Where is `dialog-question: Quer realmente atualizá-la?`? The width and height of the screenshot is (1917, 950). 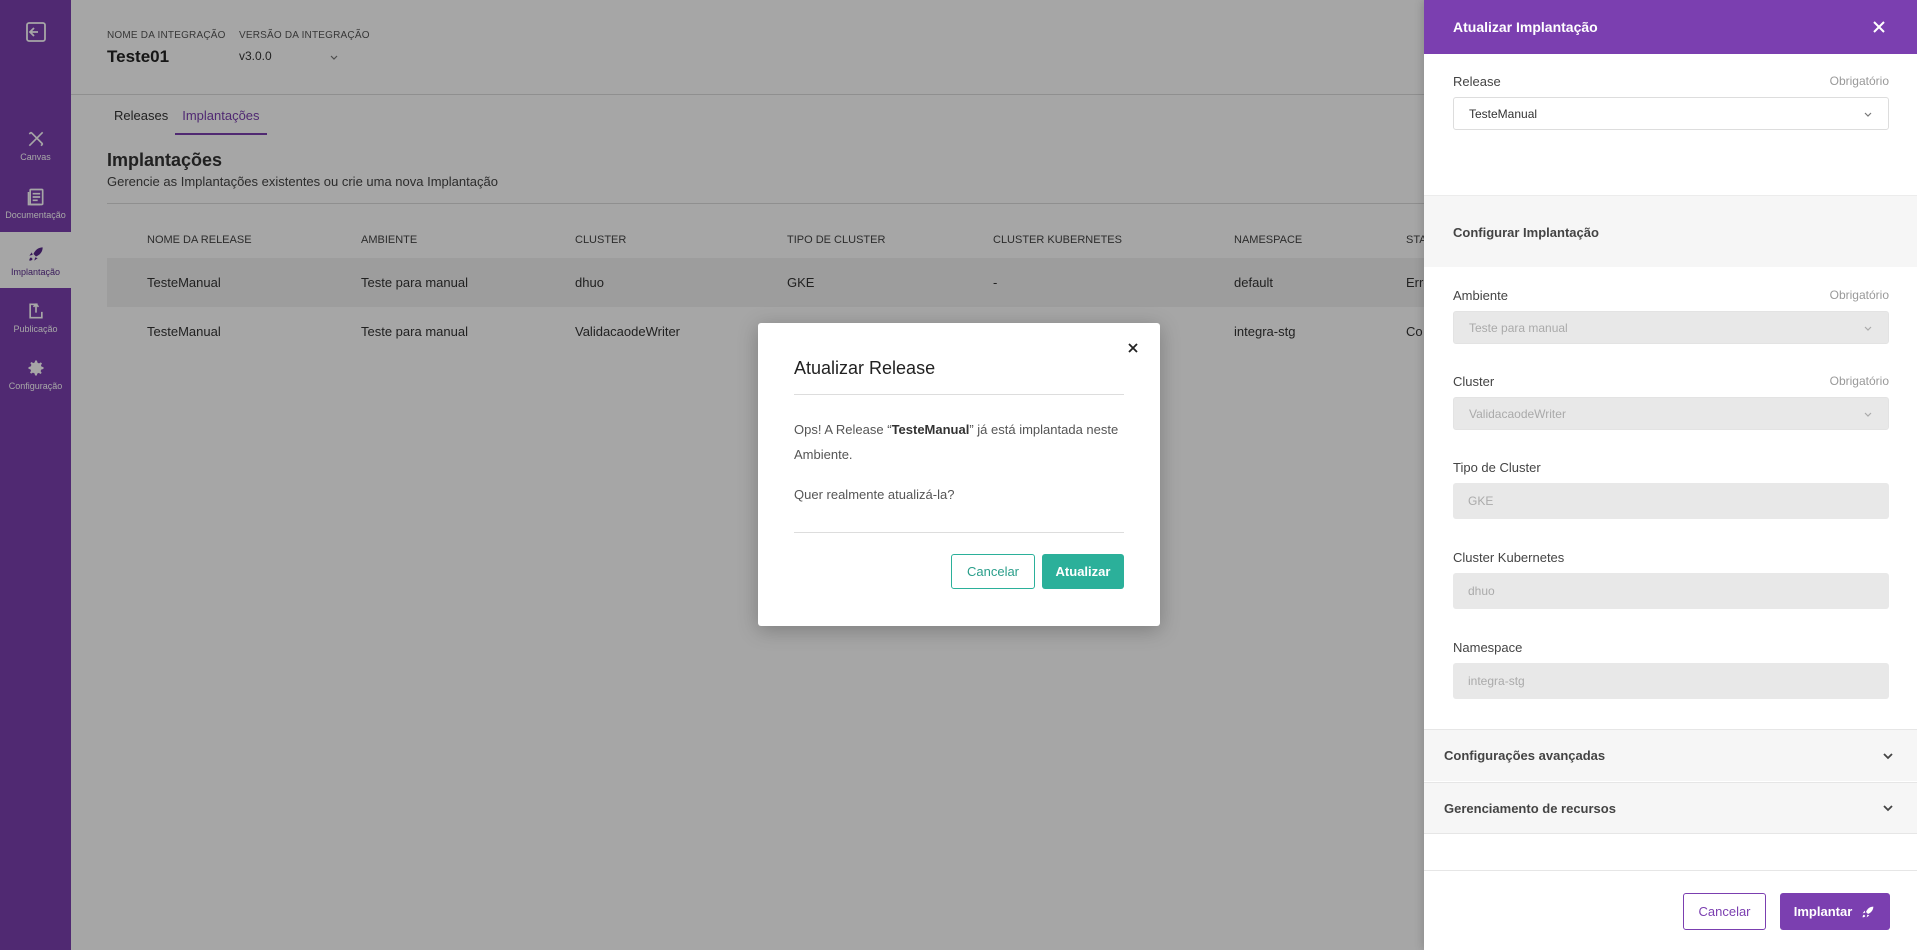
dialog-question: Quer realmente atualizá-la? is located at coordinates (874, 494).